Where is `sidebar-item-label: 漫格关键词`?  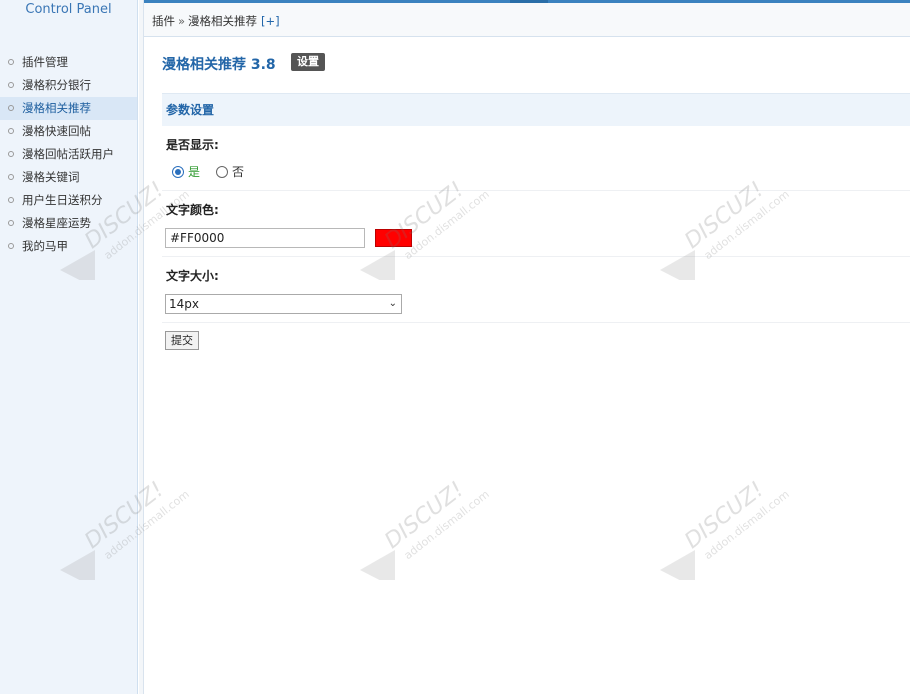 sidebar-item-label: 漫格关键词 is located at coordinates (51, 177).